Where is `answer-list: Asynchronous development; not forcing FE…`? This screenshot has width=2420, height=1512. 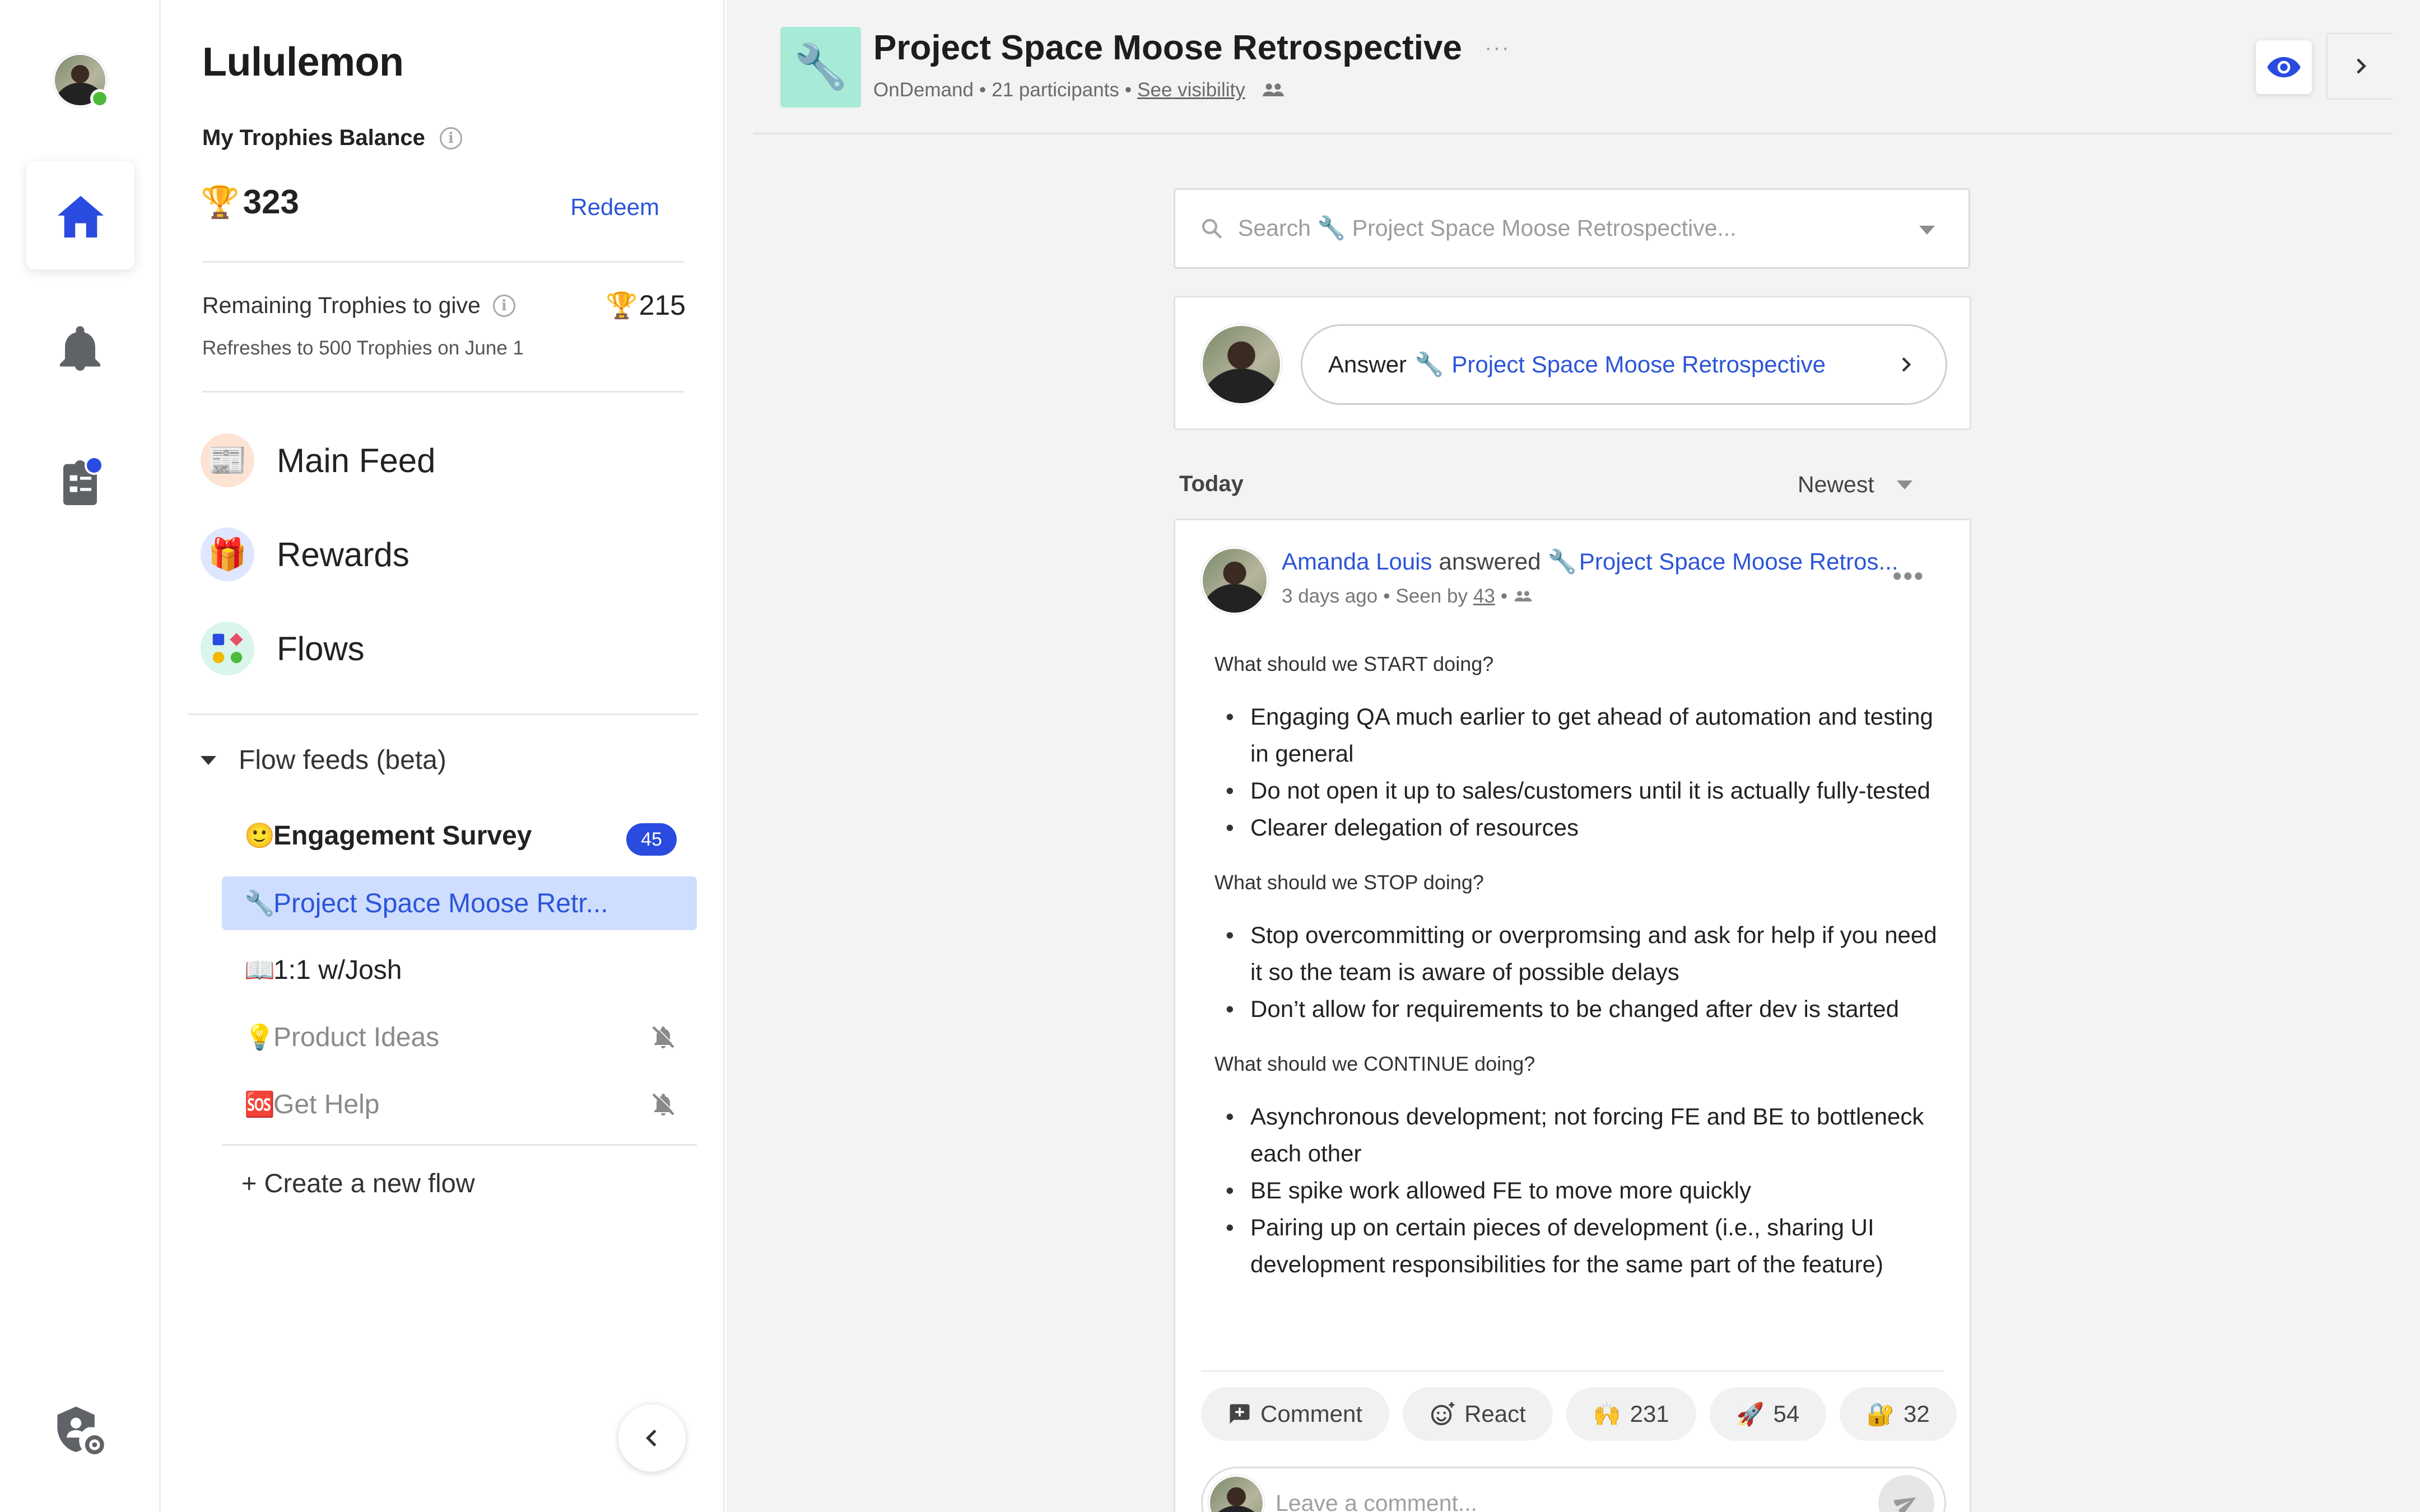
answer-list: Asynchronous development; not forcing FE… is located at coordinates (1579, 1191).